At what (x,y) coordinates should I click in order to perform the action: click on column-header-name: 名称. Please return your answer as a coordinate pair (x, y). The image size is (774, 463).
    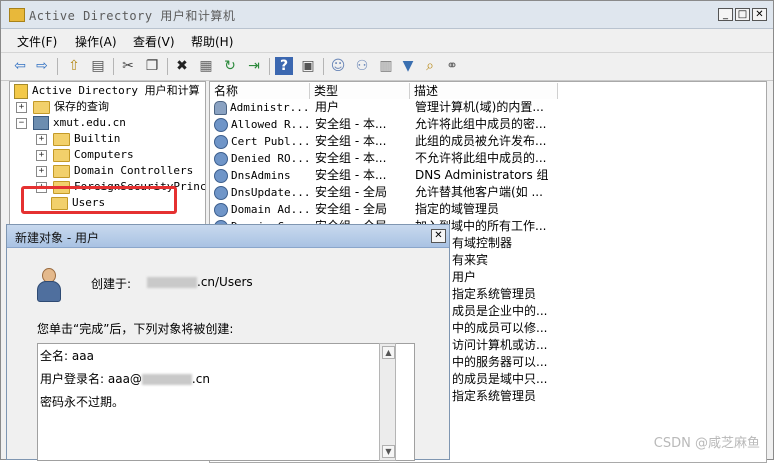
    Looking at the image, I should click on (260, 91).